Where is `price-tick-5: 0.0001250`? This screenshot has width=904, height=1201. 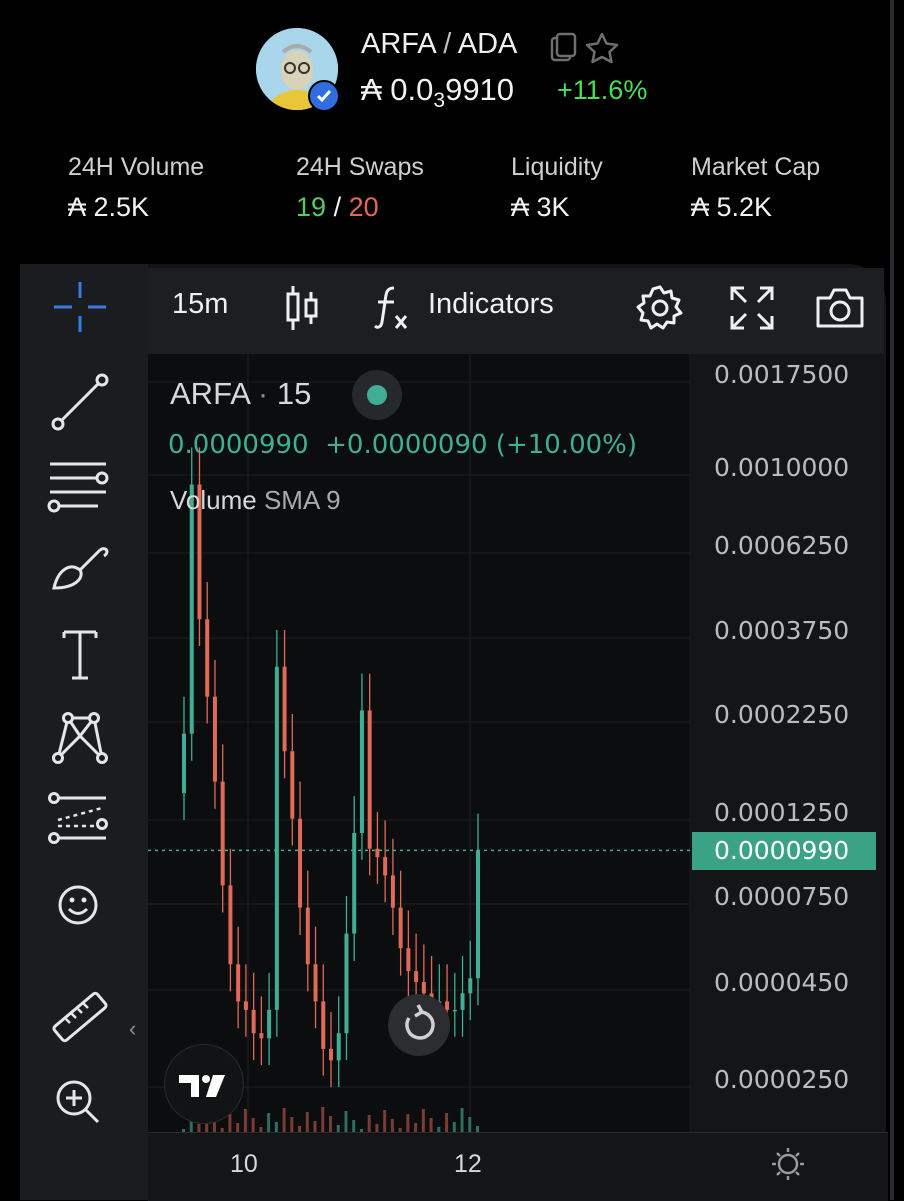
price-tick-5: 0.0001250 is located at coordinates (782, 812).